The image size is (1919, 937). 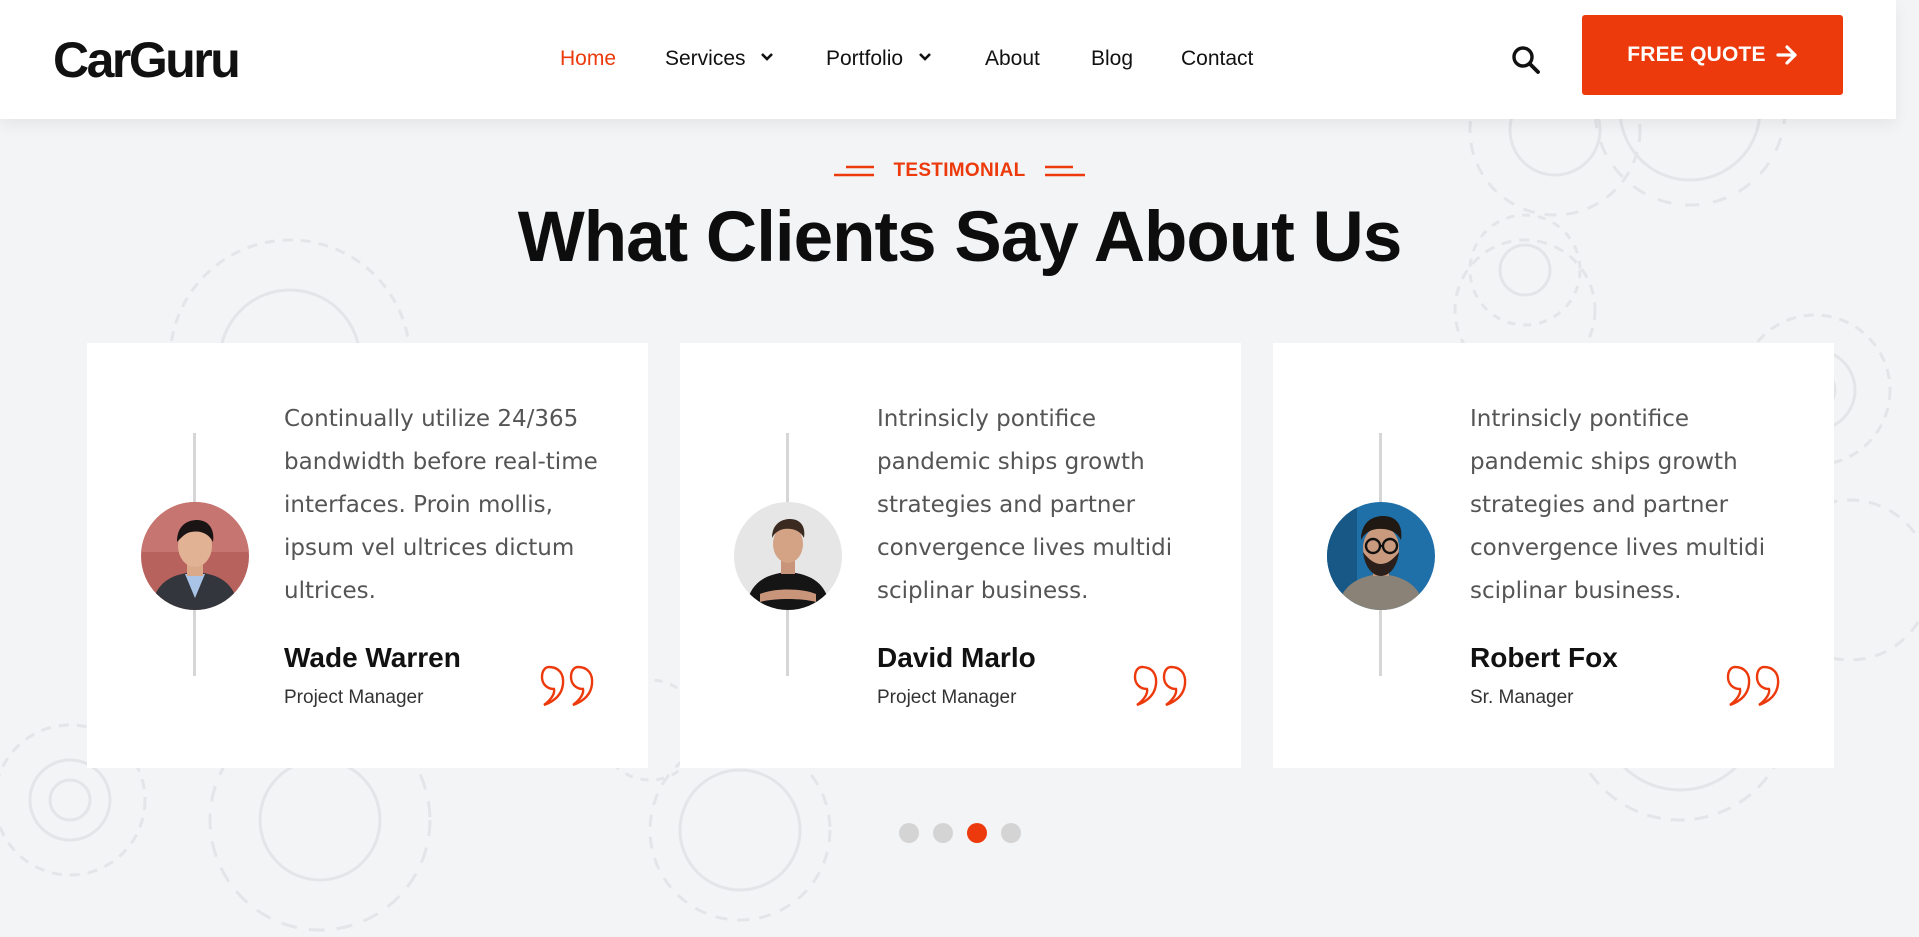 I want to click on search-icon, so click(x=1526, y=60).